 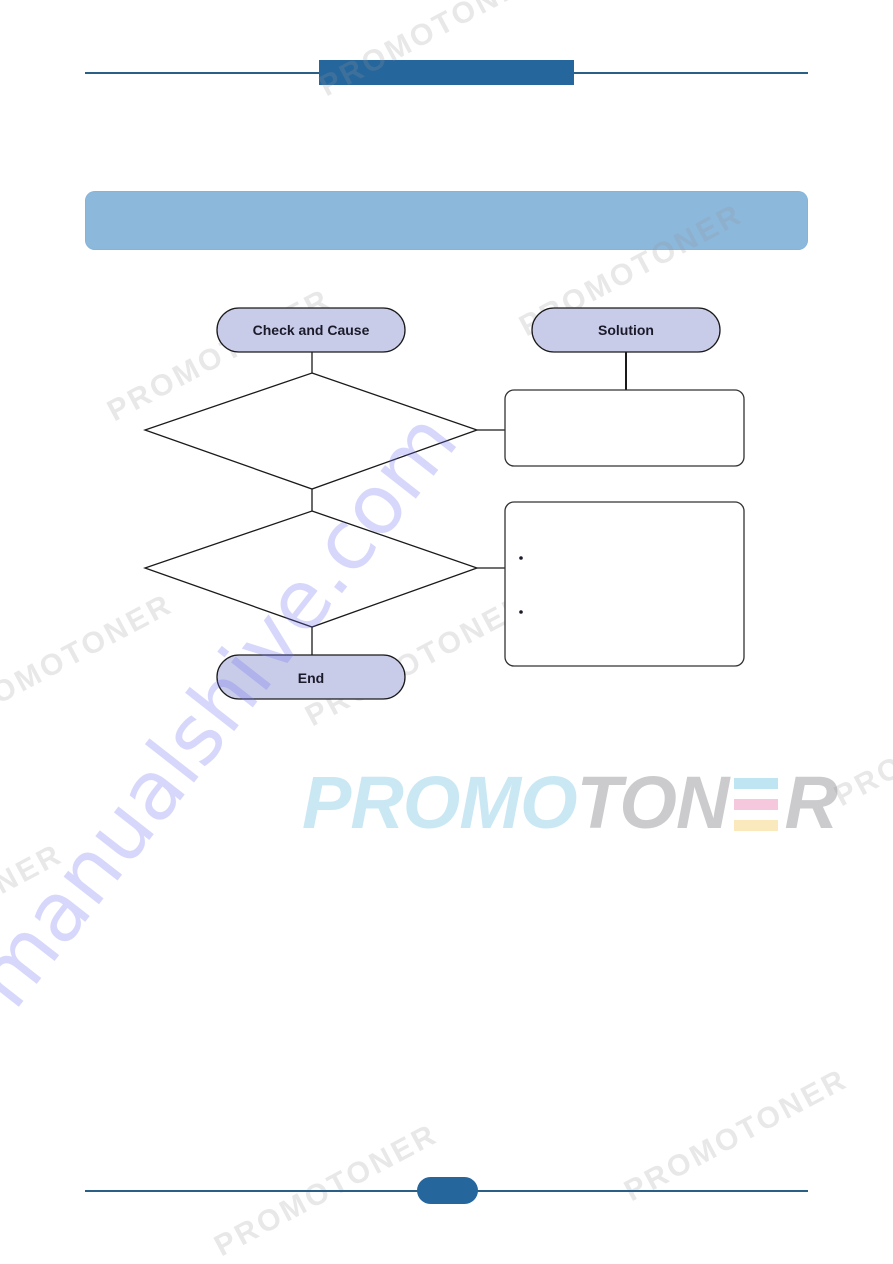 I want to click on check-and-cause-label: Check and Cause, so click(x=311, y=330).